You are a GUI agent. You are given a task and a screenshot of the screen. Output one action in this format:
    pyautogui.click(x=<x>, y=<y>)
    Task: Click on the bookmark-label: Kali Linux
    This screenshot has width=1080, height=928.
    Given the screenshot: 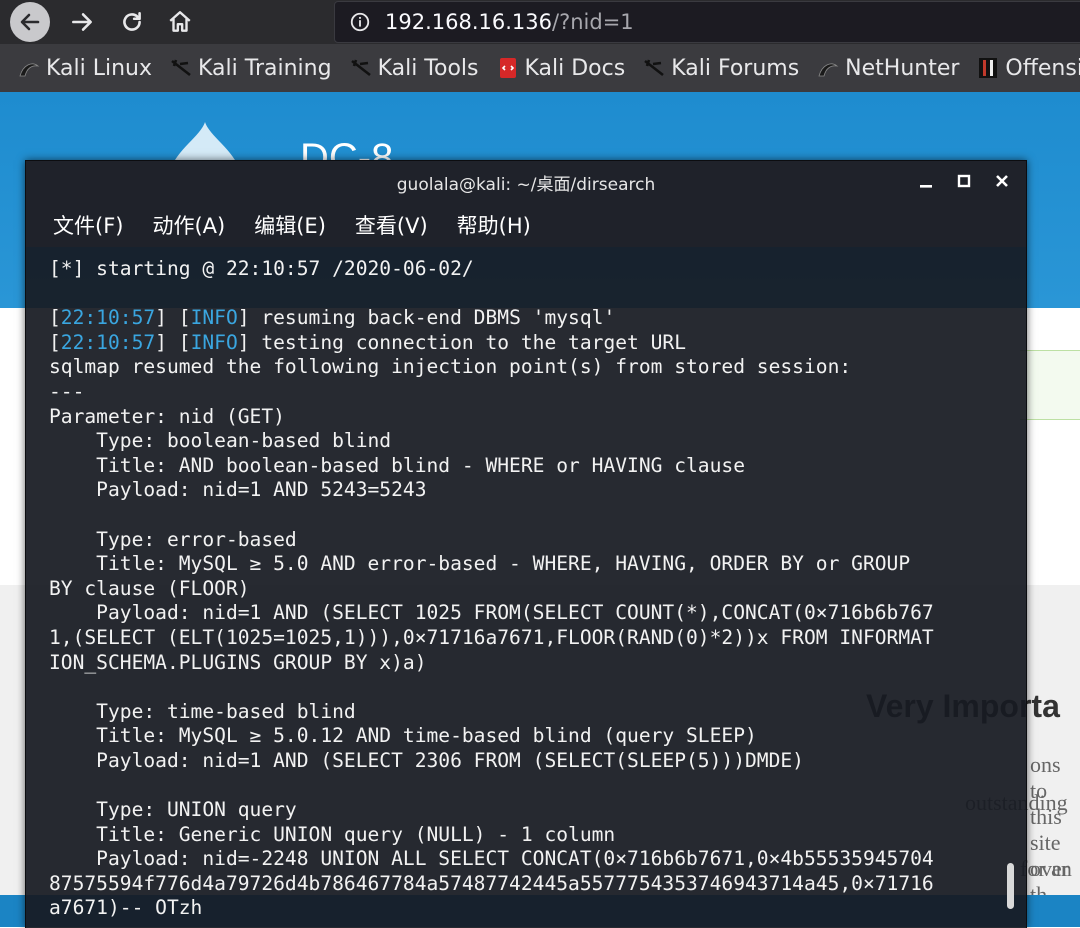 What is the action you would take?
    pyautogui.click(x=99, y=68)
    